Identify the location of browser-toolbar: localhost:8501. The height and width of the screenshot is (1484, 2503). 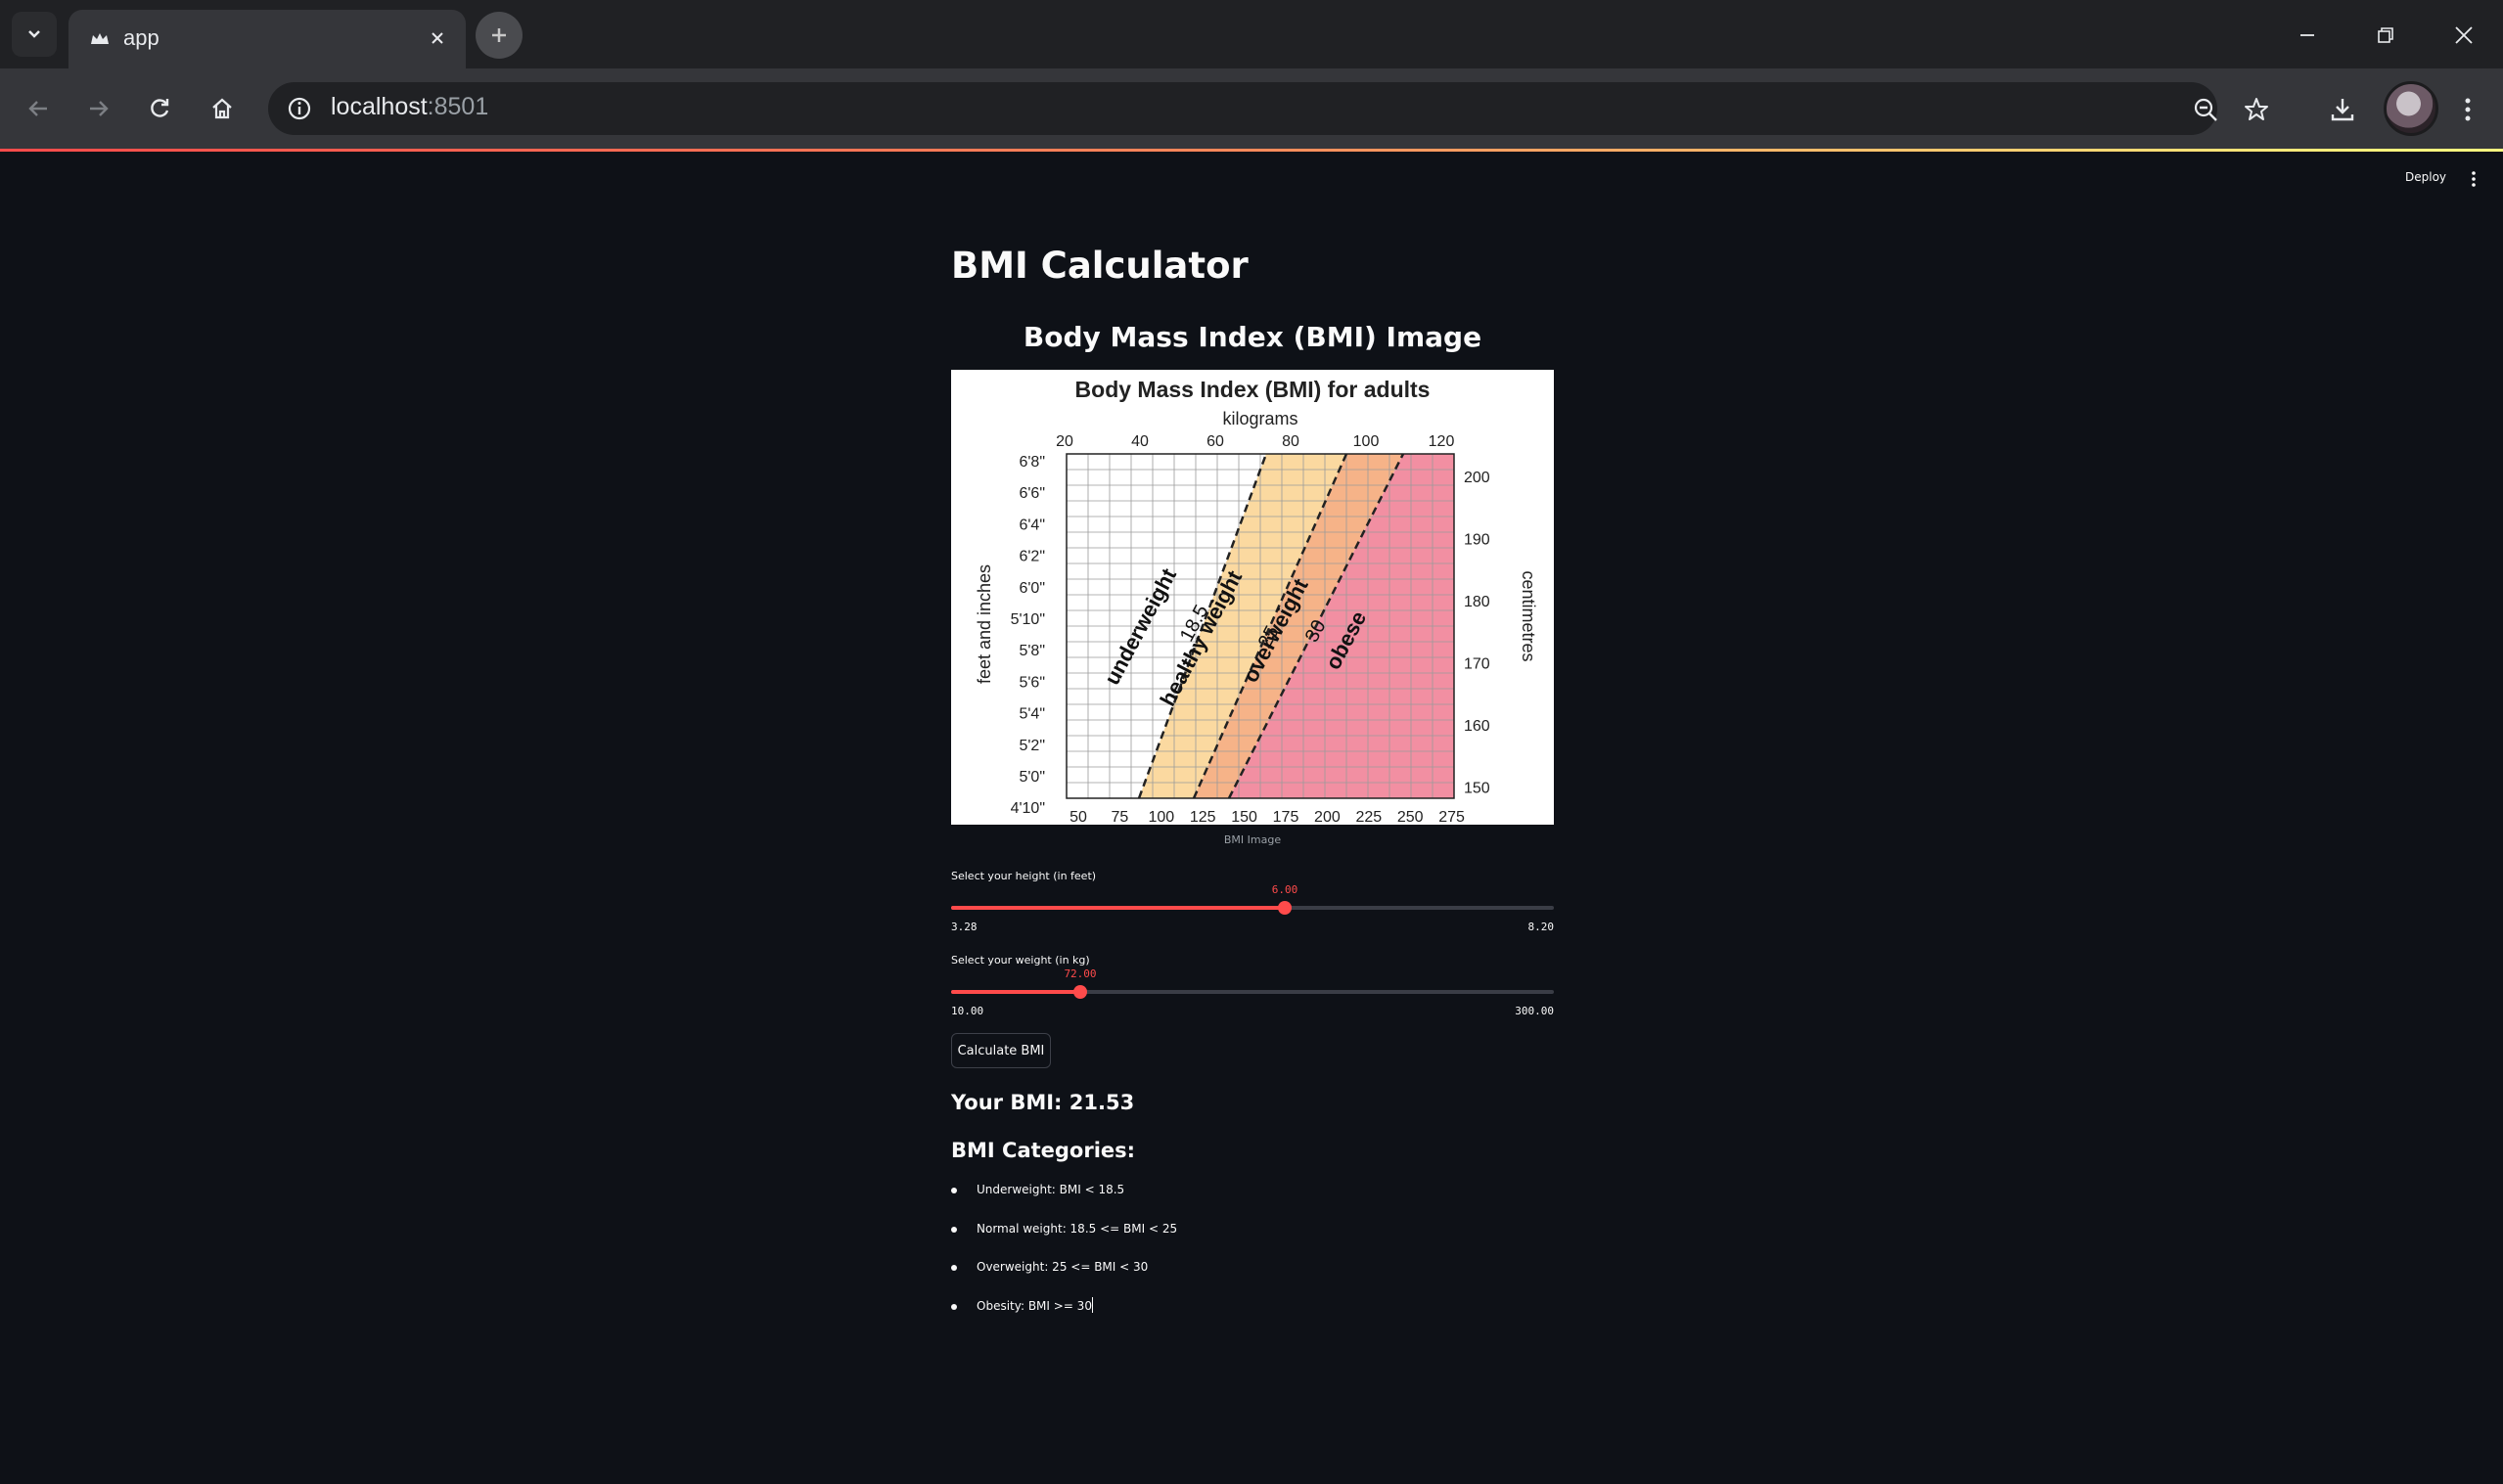
(1251, 108).